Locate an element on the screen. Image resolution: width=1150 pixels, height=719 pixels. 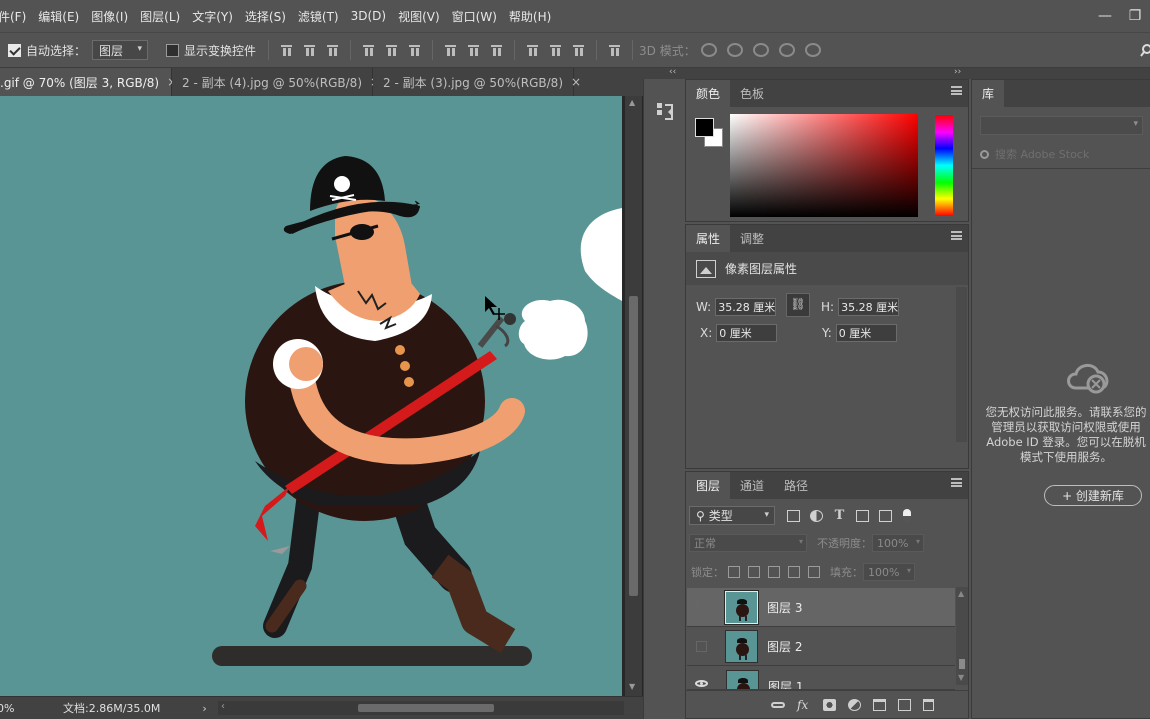
menu-3d: 3D(D) is located at coordinates (368, 16).